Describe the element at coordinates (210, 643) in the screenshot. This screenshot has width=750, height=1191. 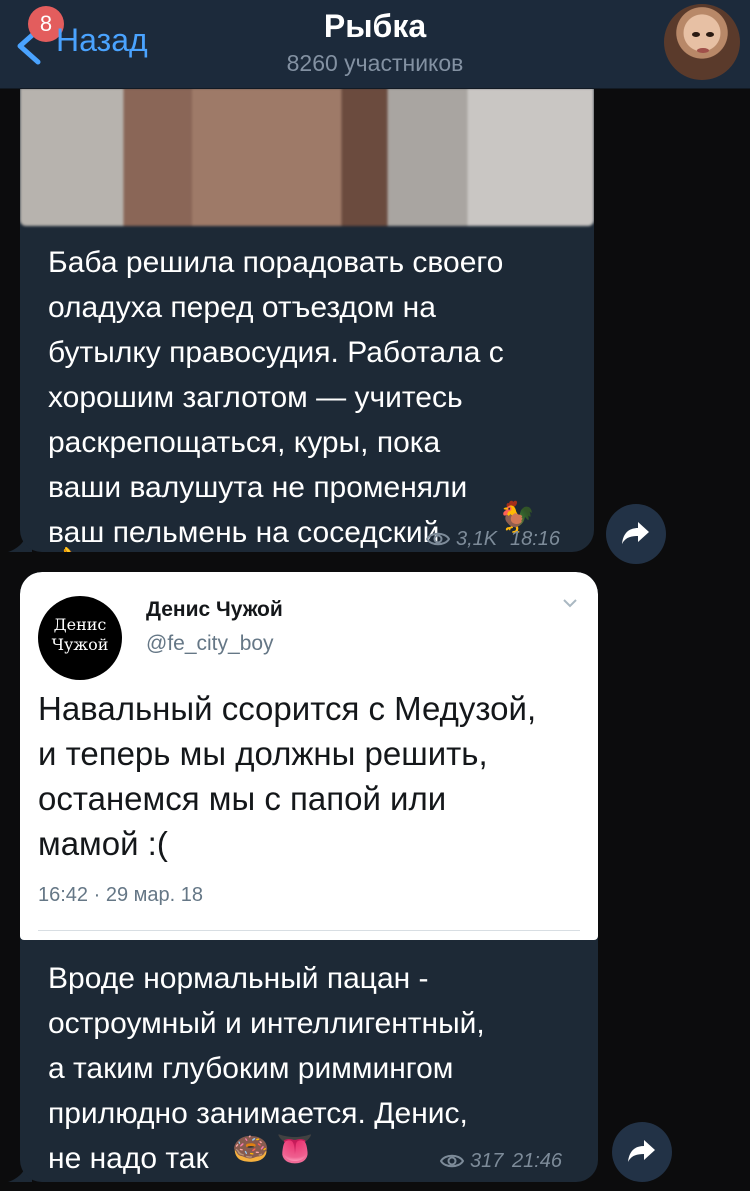
I see `tweet-author-handle: @fe_city_boy` at that location.